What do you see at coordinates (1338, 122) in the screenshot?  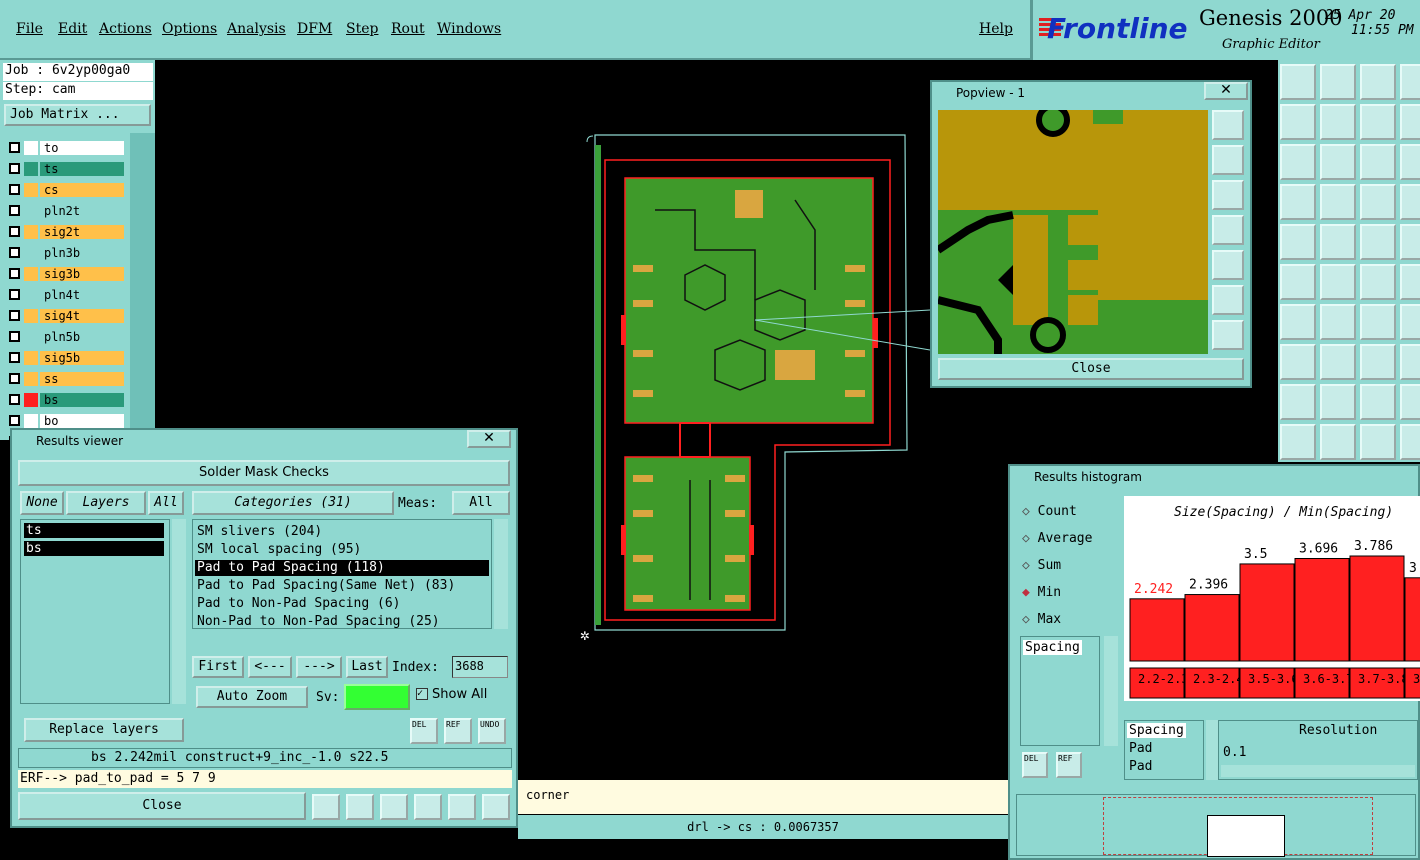 I see `move-right-icon` at bounding box center [1338, 122].